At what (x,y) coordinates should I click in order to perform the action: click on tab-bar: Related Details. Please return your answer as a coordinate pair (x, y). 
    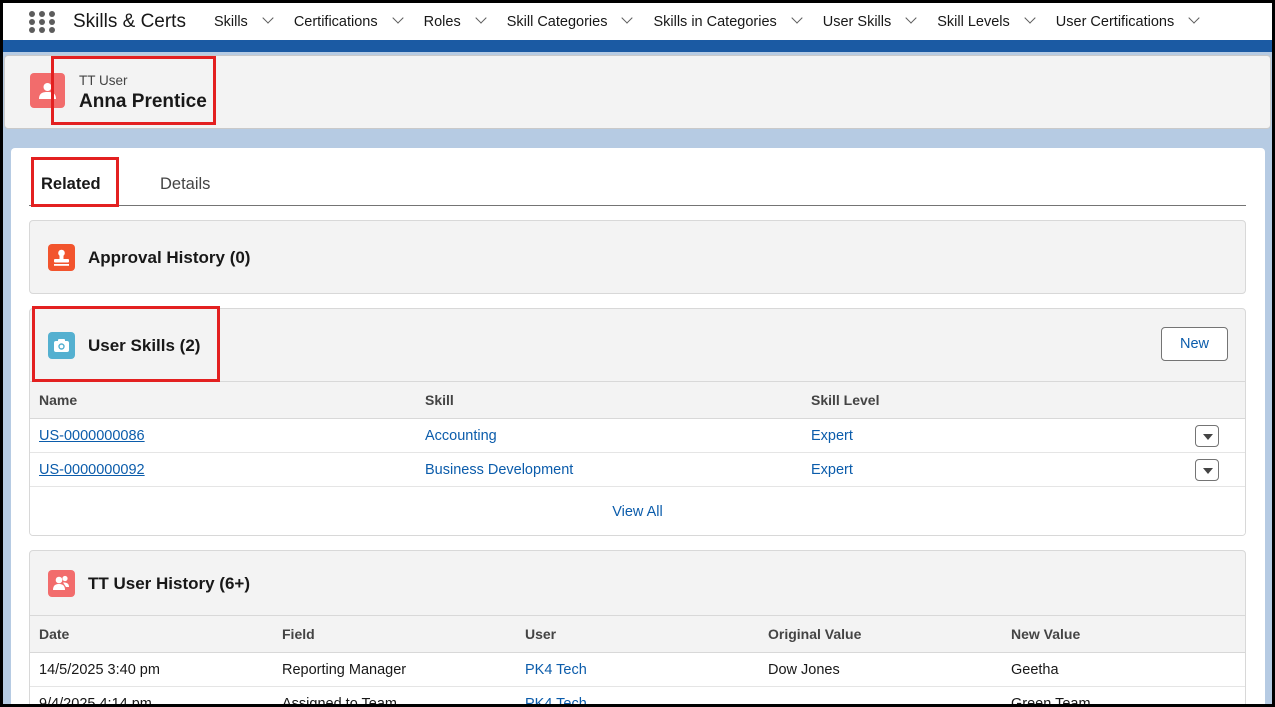
    Looking at the image, I should click on (637, 177).